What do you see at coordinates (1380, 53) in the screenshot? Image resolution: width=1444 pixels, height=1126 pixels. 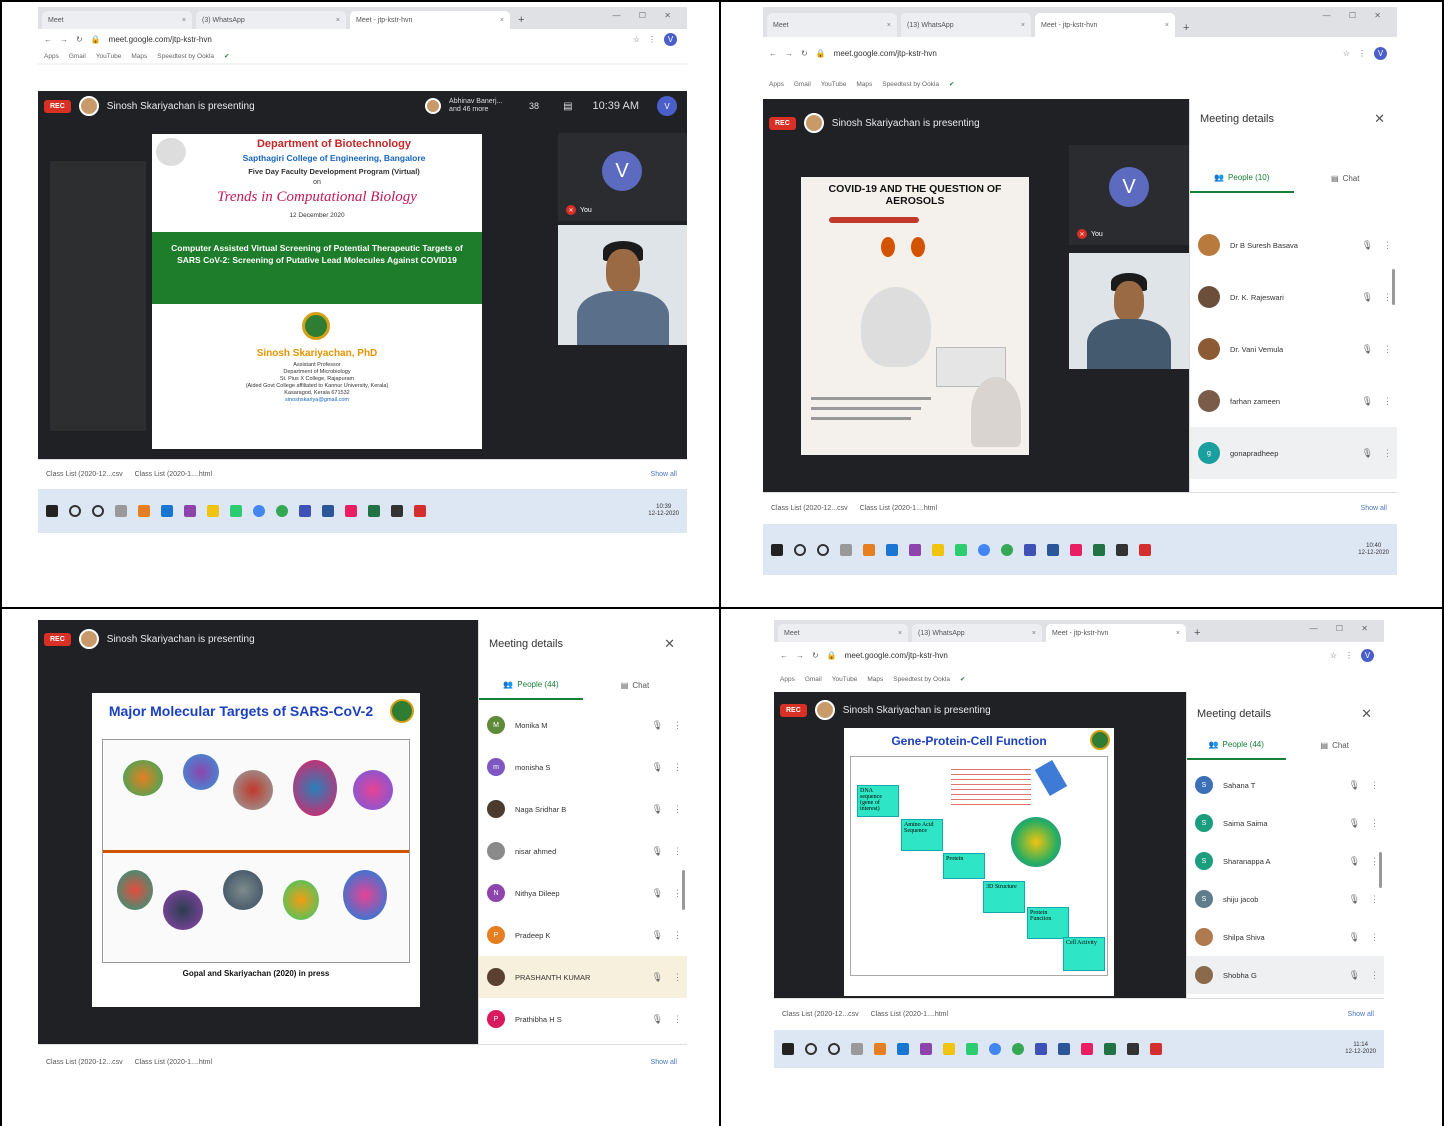 I see `profile-avatar: V` at bounding box center [1380, 53].